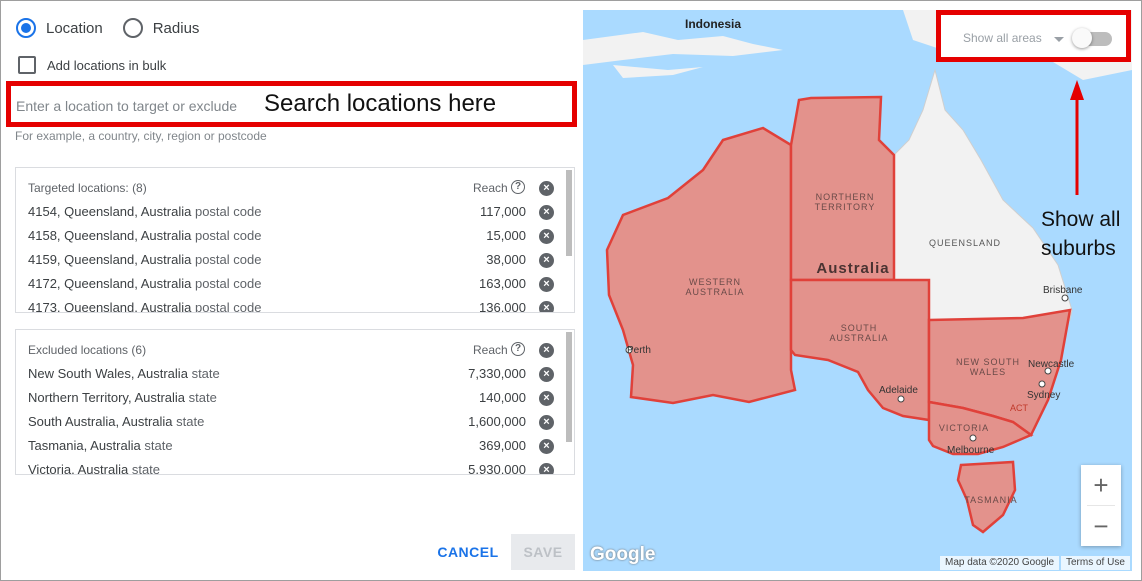 The image size is (1142, 581). I want to click on radius-radio, so click(132, 28).